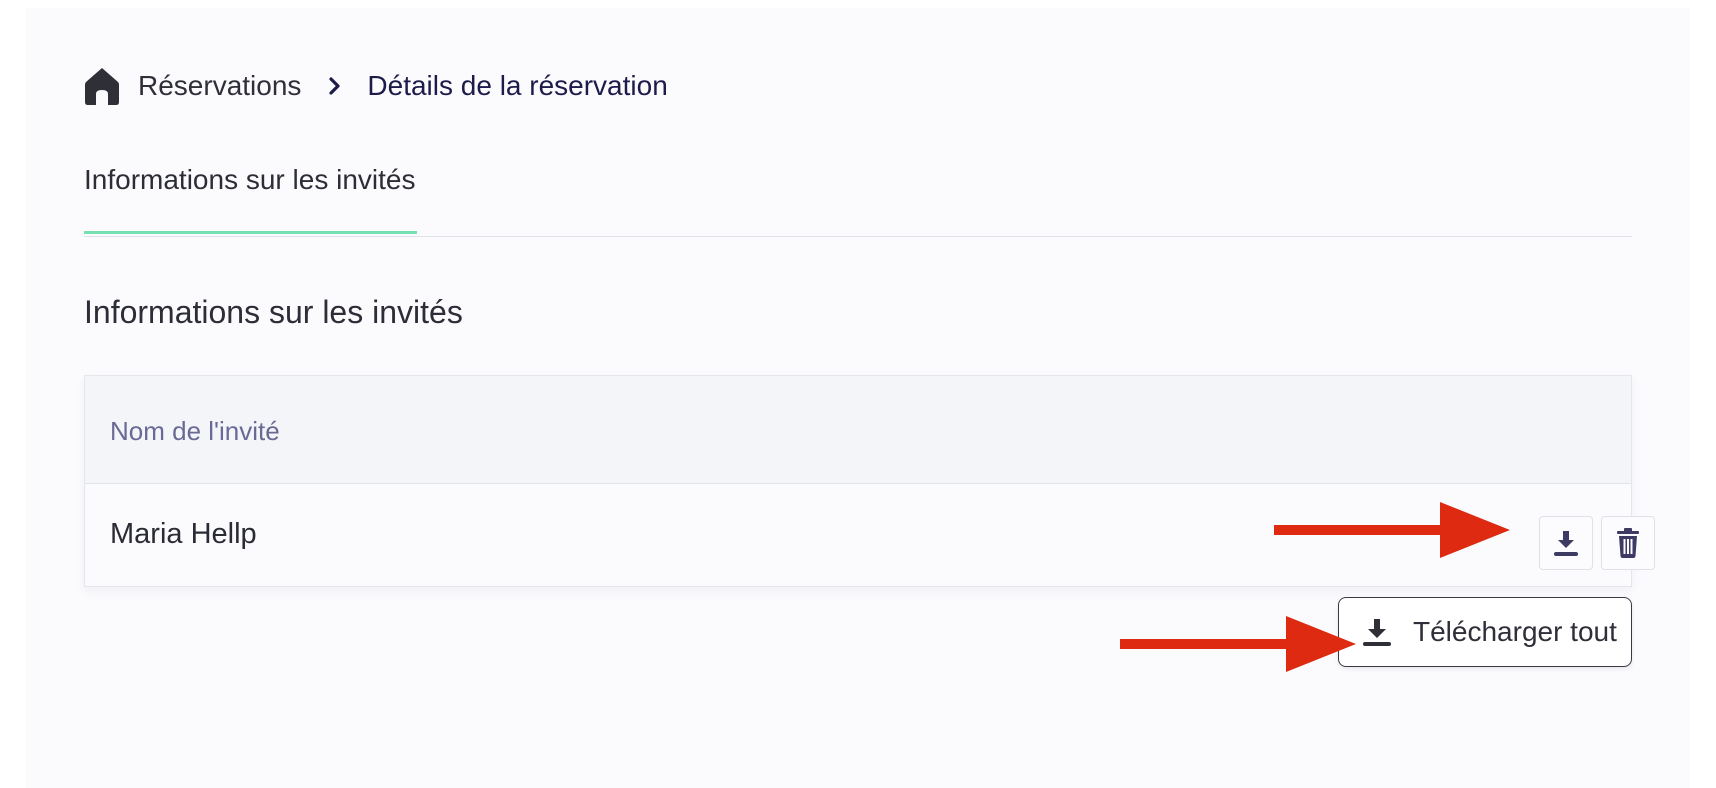 This screenshot has height=788, width=1716. I want to click on tab-guest-info: Informations sur les invités, so click(251, 195).